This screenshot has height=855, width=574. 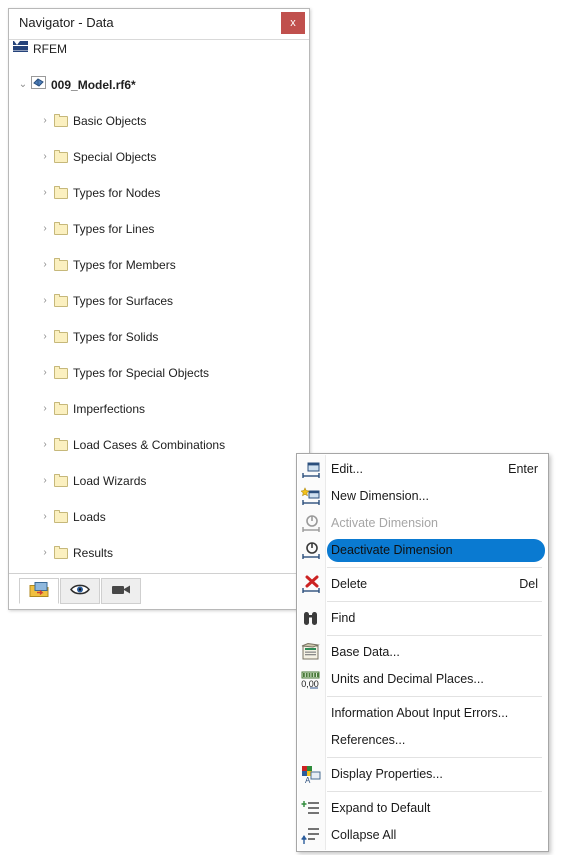 I want to click on chevron-down-icon: ⌄, so click(x=23, y=85).